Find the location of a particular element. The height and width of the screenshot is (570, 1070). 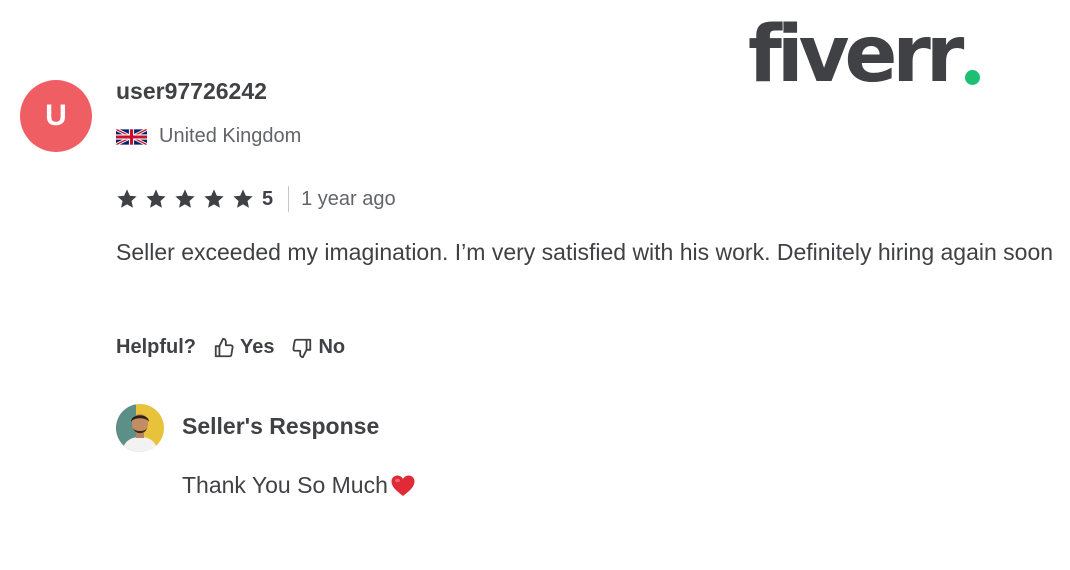

uk-flag-icon is located at coordinates (131, 136).